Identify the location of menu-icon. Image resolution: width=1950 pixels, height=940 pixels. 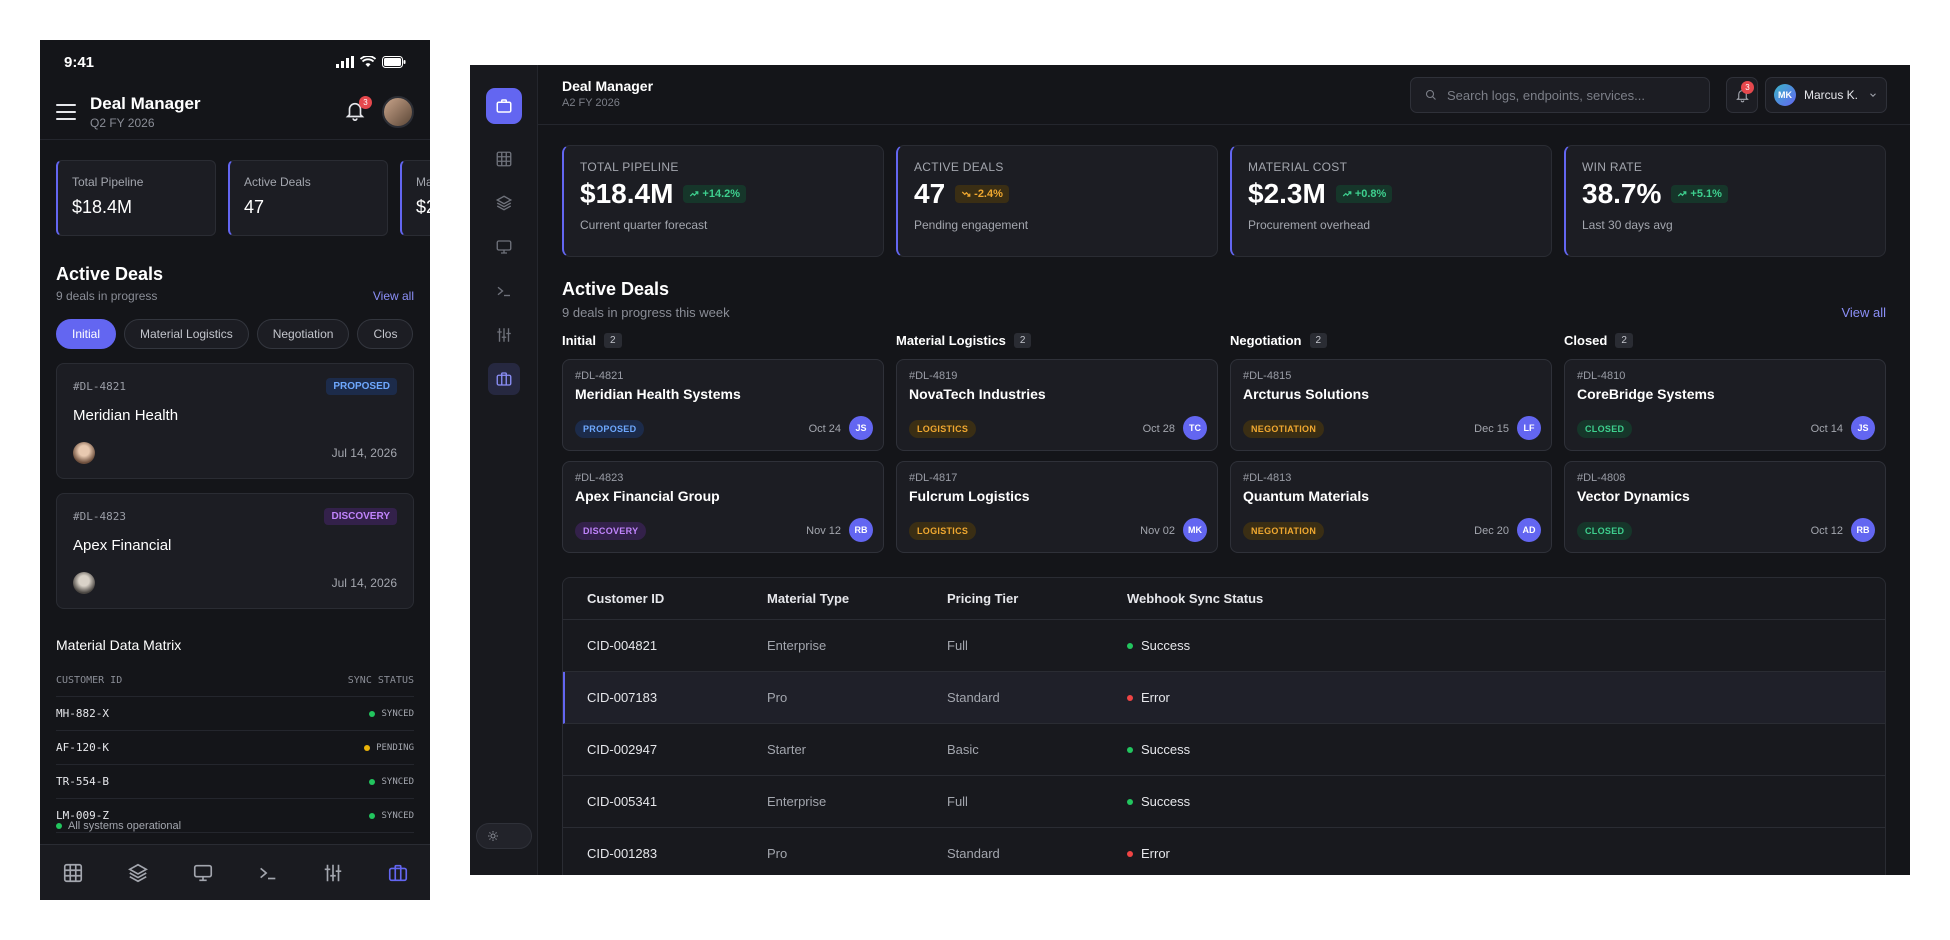
(66, 111).